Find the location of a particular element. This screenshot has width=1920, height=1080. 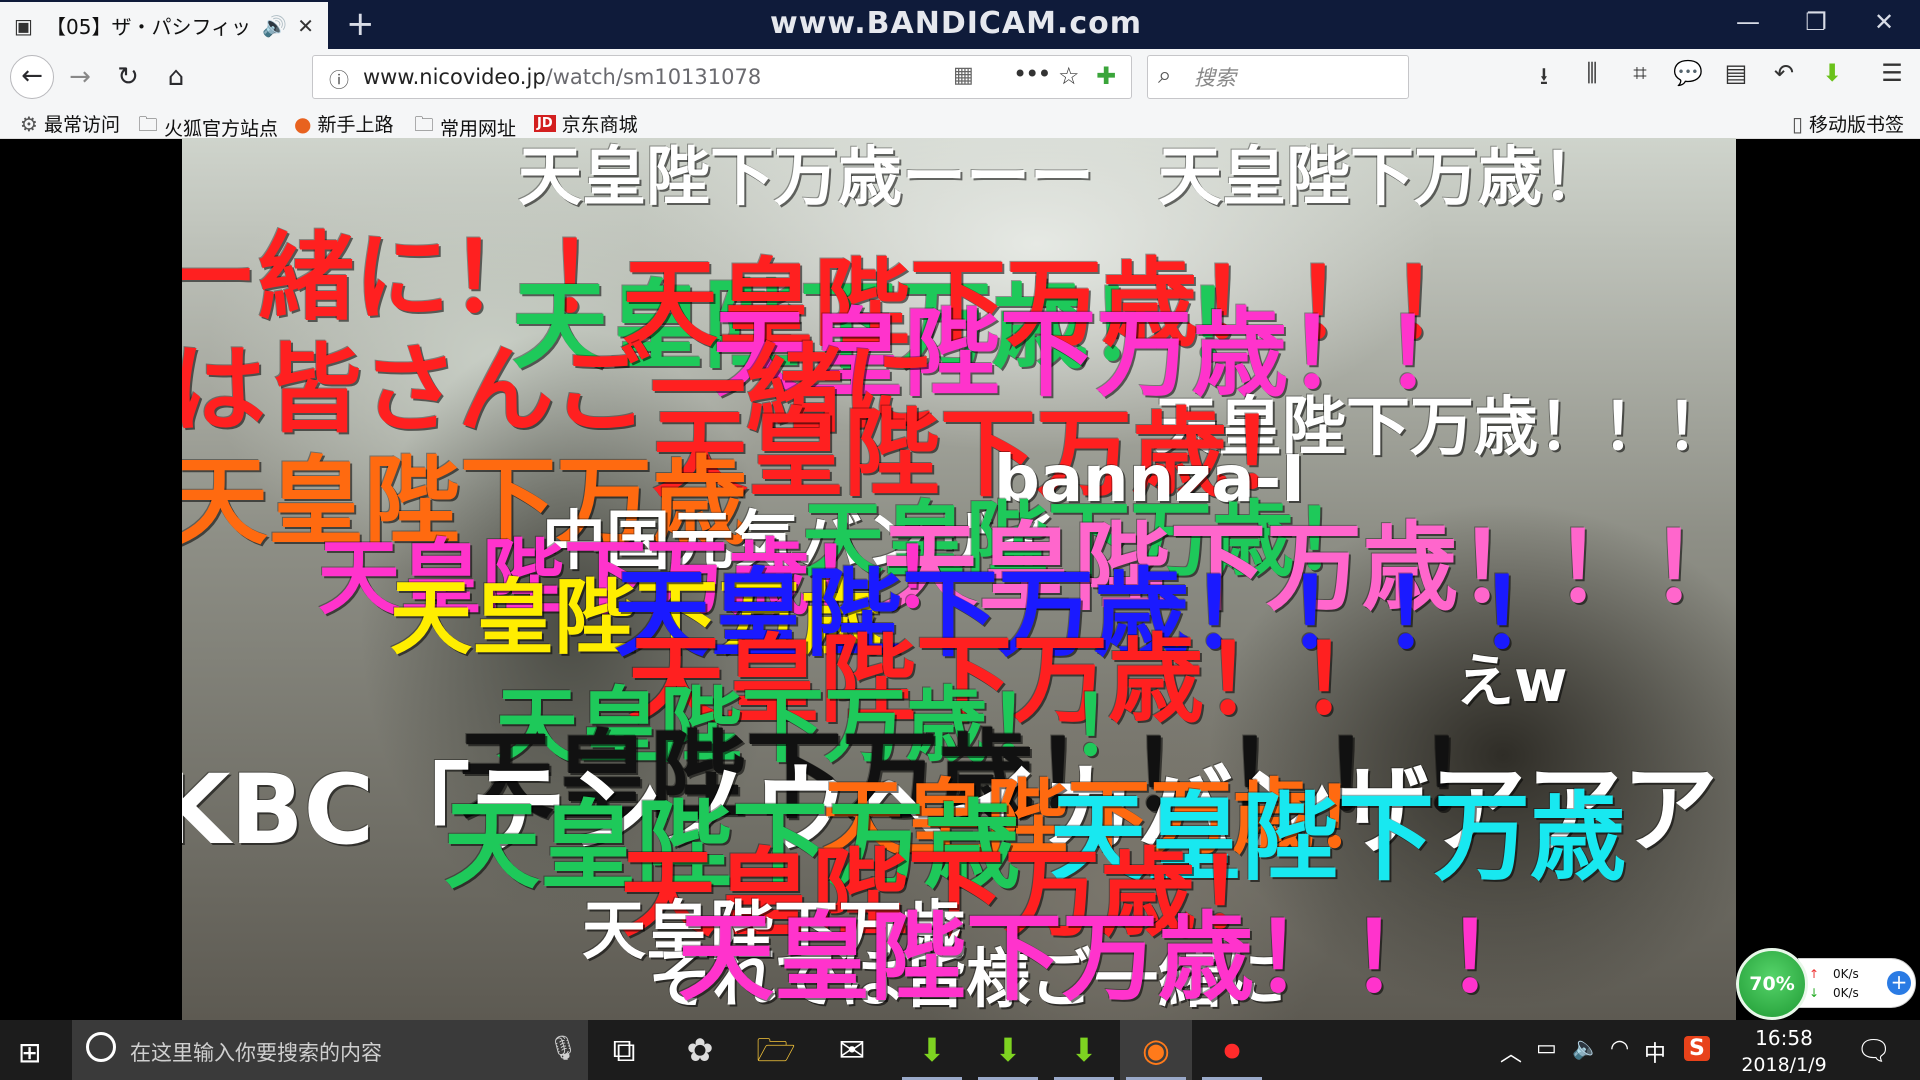

undo-close-tab-icon: ↶ is located at coordinates (1784, 73).